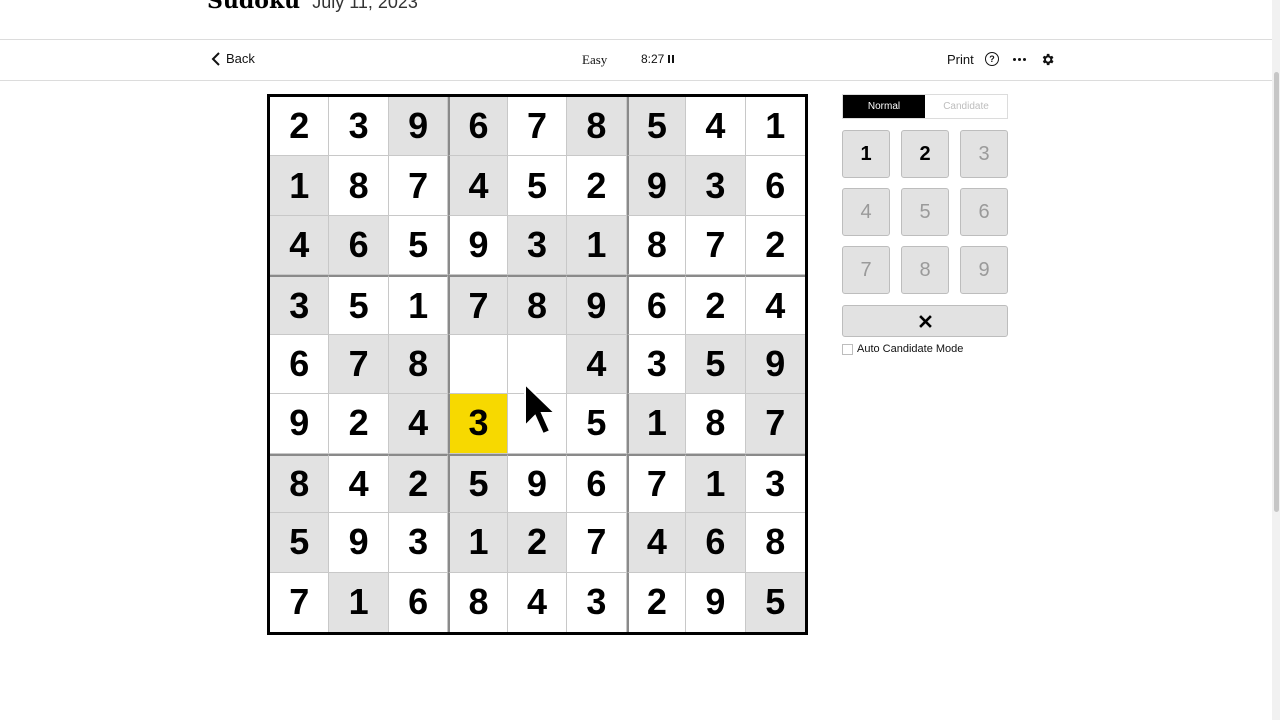  What do you see at coordinates (775, 424) in the screenshot?
I see `board-cell-r6c9: 7` at bounding box center [775, 424].